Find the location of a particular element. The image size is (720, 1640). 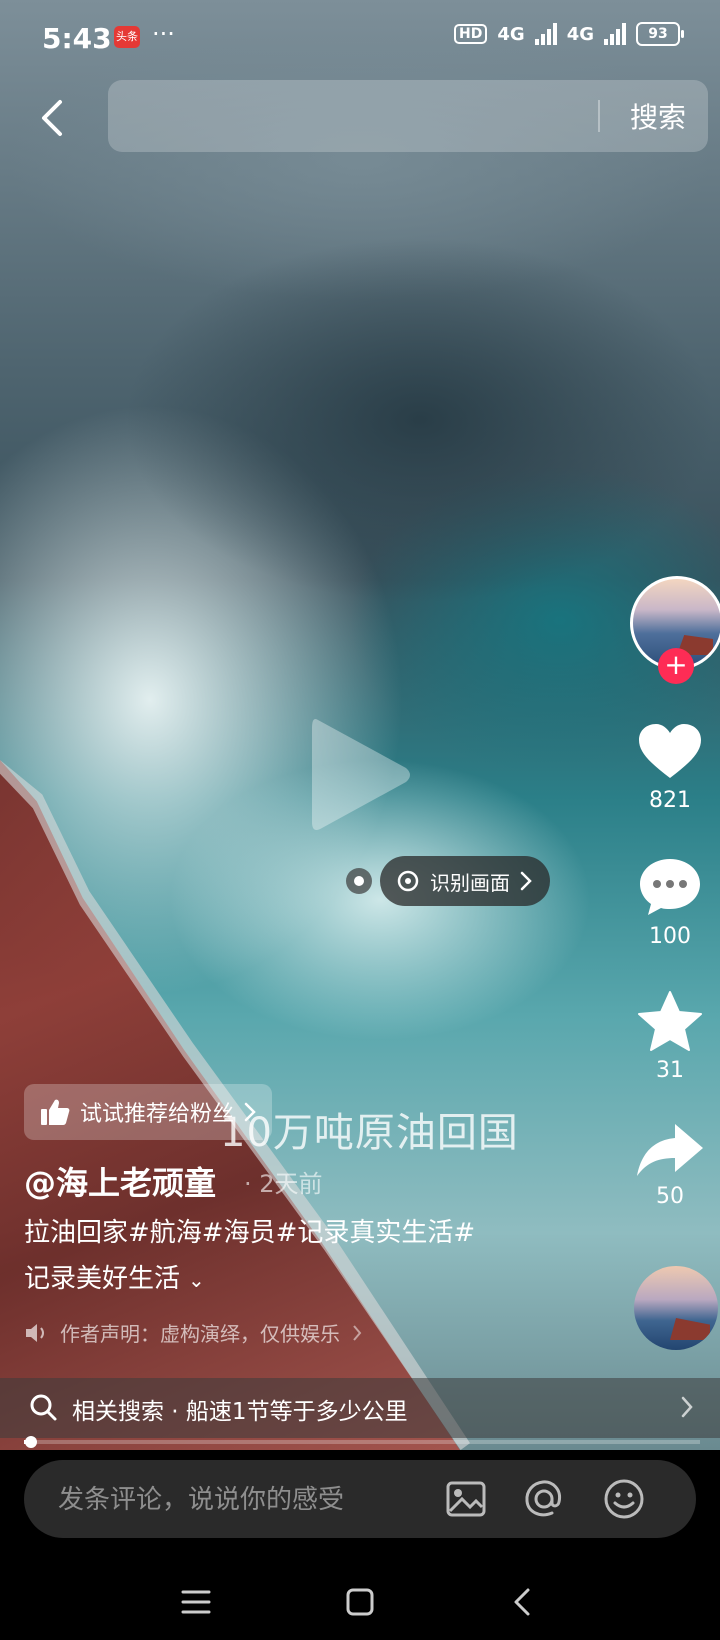

post-description: 拉油回家#航海#海员#记录真实生活# 记录美好生活 ⌄ is located at coordinates (284, 1256).